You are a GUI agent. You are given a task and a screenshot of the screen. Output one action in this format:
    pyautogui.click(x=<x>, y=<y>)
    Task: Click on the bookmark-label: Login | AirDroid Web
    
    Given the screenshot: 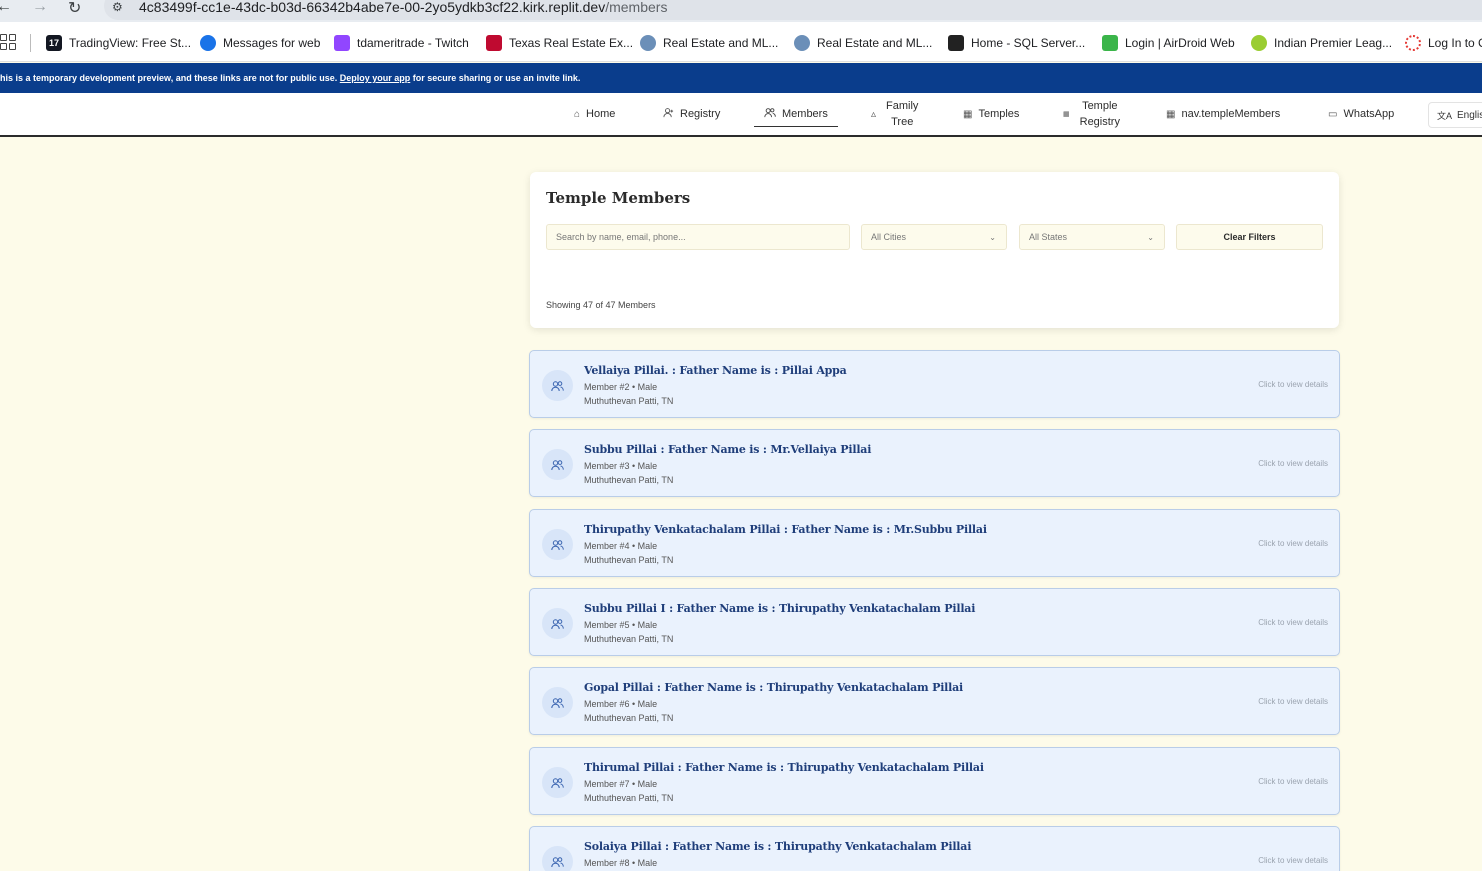 What is the action you would take?
    pyautogui.click(x=1180, y=43)
    